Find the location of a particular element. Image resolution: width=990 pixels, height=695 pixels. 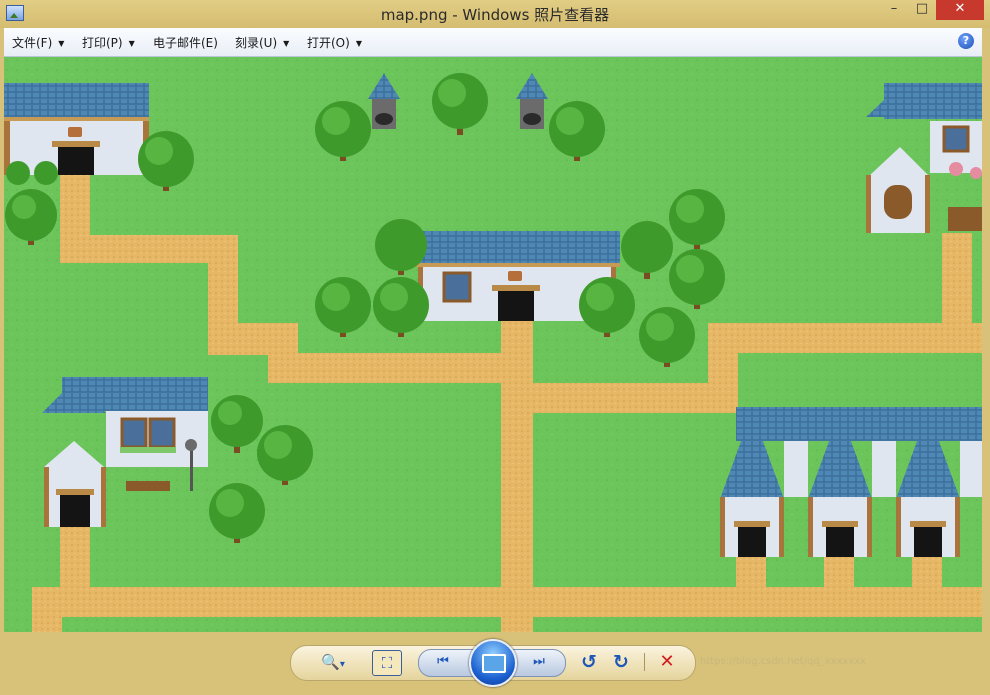

menu-print-label: 打印(P) is located at coordinates (102, 43).